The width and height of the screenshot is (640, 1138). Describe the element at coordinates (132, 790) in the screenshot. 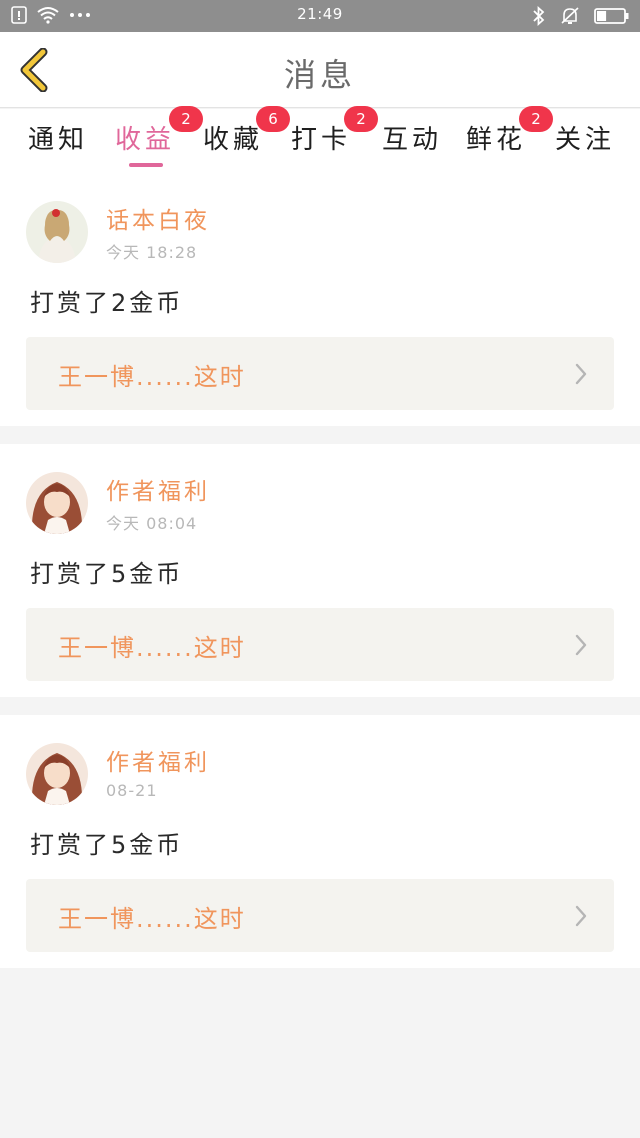

I see `message-time: 08-21` at that location.